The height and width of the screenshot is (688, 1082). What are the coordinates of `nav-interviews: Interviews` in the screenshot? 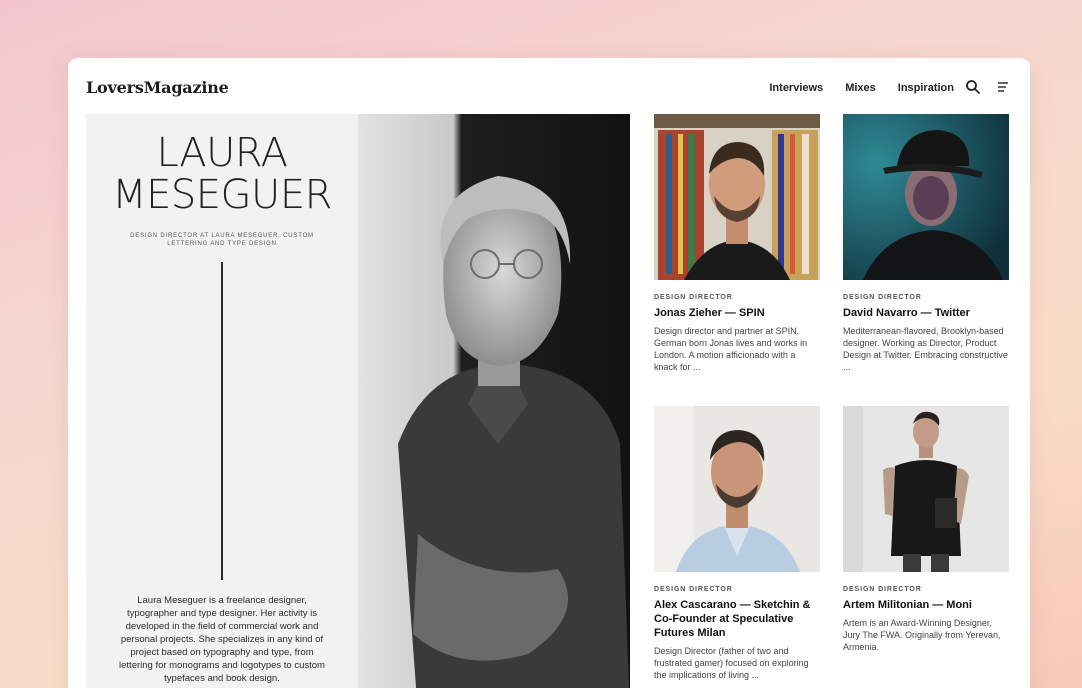 It's located at (796, 88).